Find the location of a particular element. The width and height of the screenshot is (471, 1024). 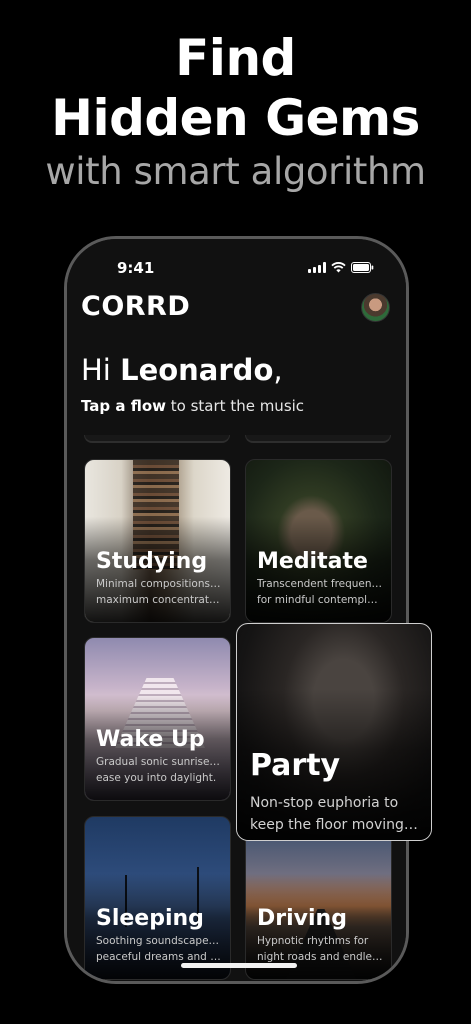

instruction-rest: to start the music is located at coordinates (235, 406).